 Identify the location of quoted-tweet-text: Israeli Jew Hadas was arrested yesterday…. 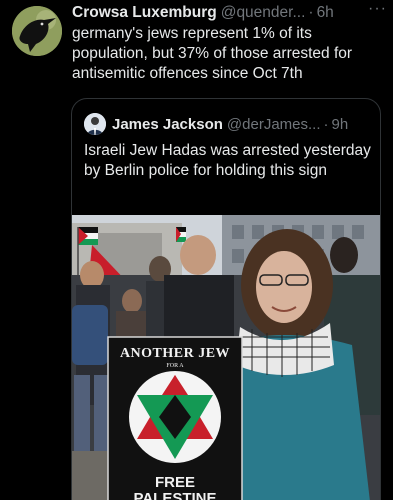
(227, 160).